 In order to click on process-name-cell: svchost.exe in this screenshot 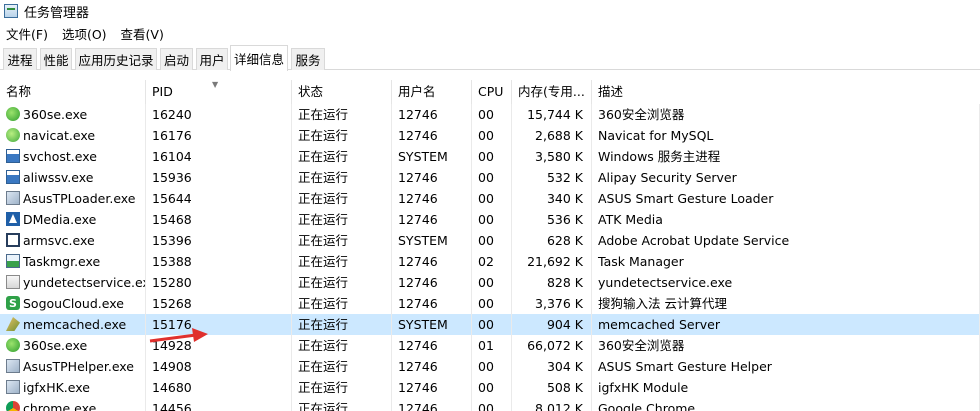, I will do `click(73, 156)`.